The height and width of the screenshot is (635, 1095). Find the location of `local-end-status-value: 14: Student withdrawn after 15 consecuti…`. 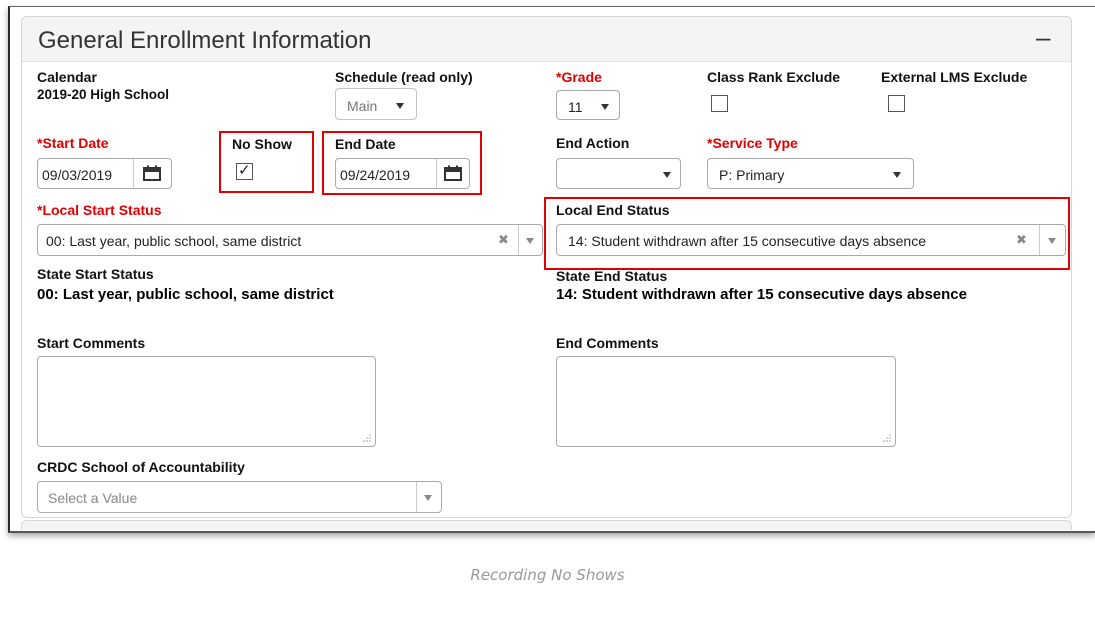

local-end-status-value: 14: Student withdrawn after 15 consecuti… is located at coordinates (747, 241).